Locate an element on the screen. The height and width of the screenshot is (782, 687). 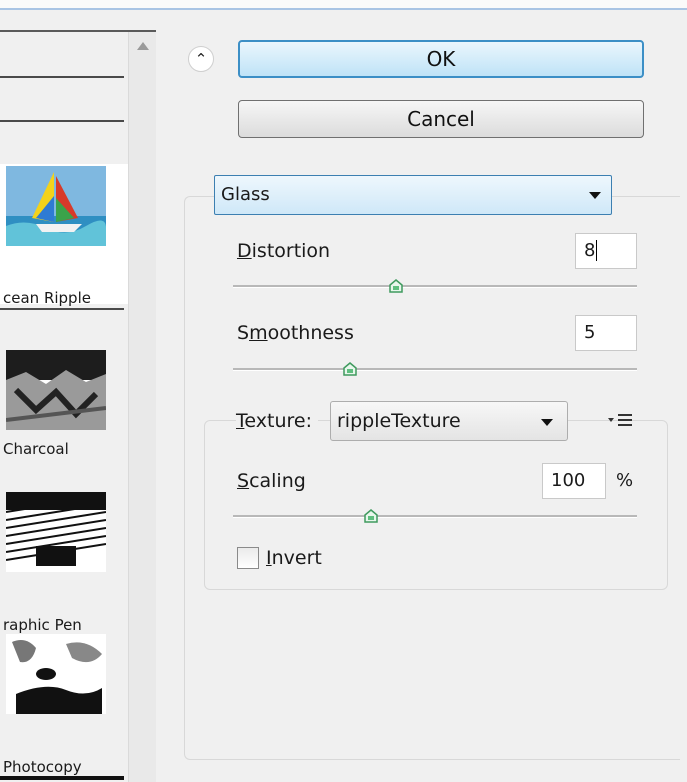
cancel-button: Cancel is located at coordinates (441, 119).